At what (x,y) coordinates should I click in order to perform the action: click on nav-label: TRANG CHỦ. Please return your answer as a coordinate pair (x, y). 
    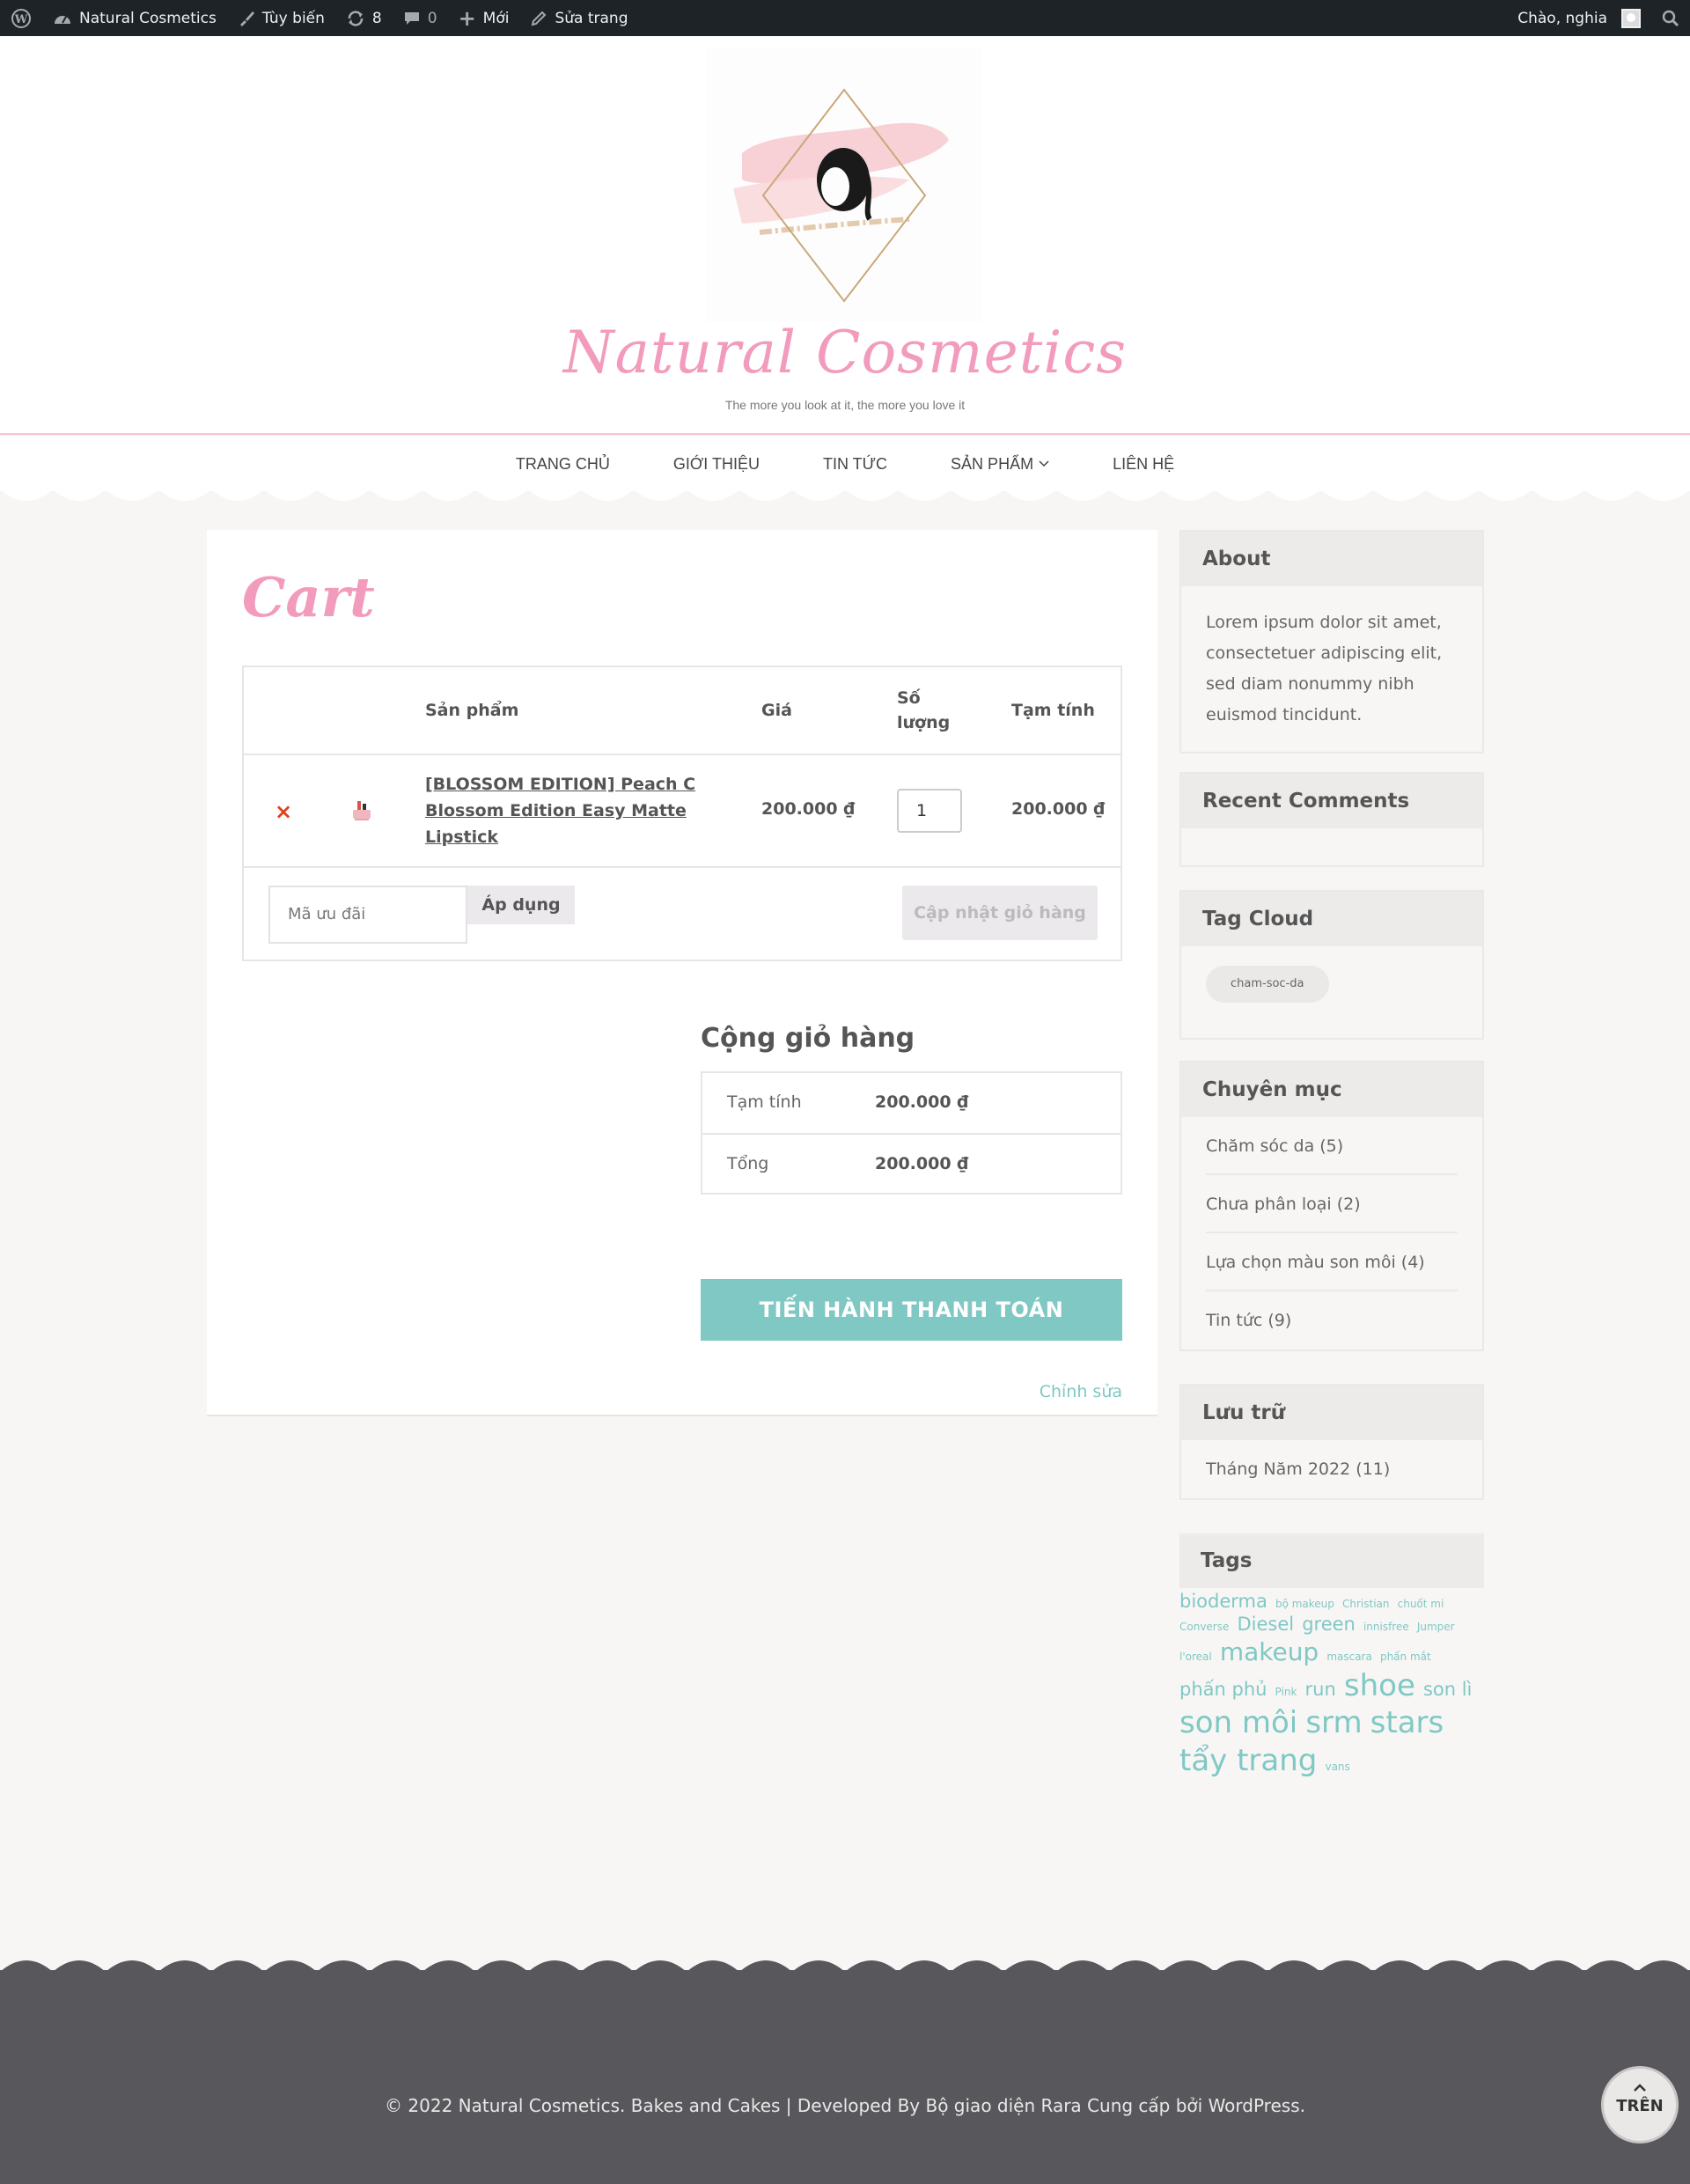
    Looking at the image, I should click on (562, 464).